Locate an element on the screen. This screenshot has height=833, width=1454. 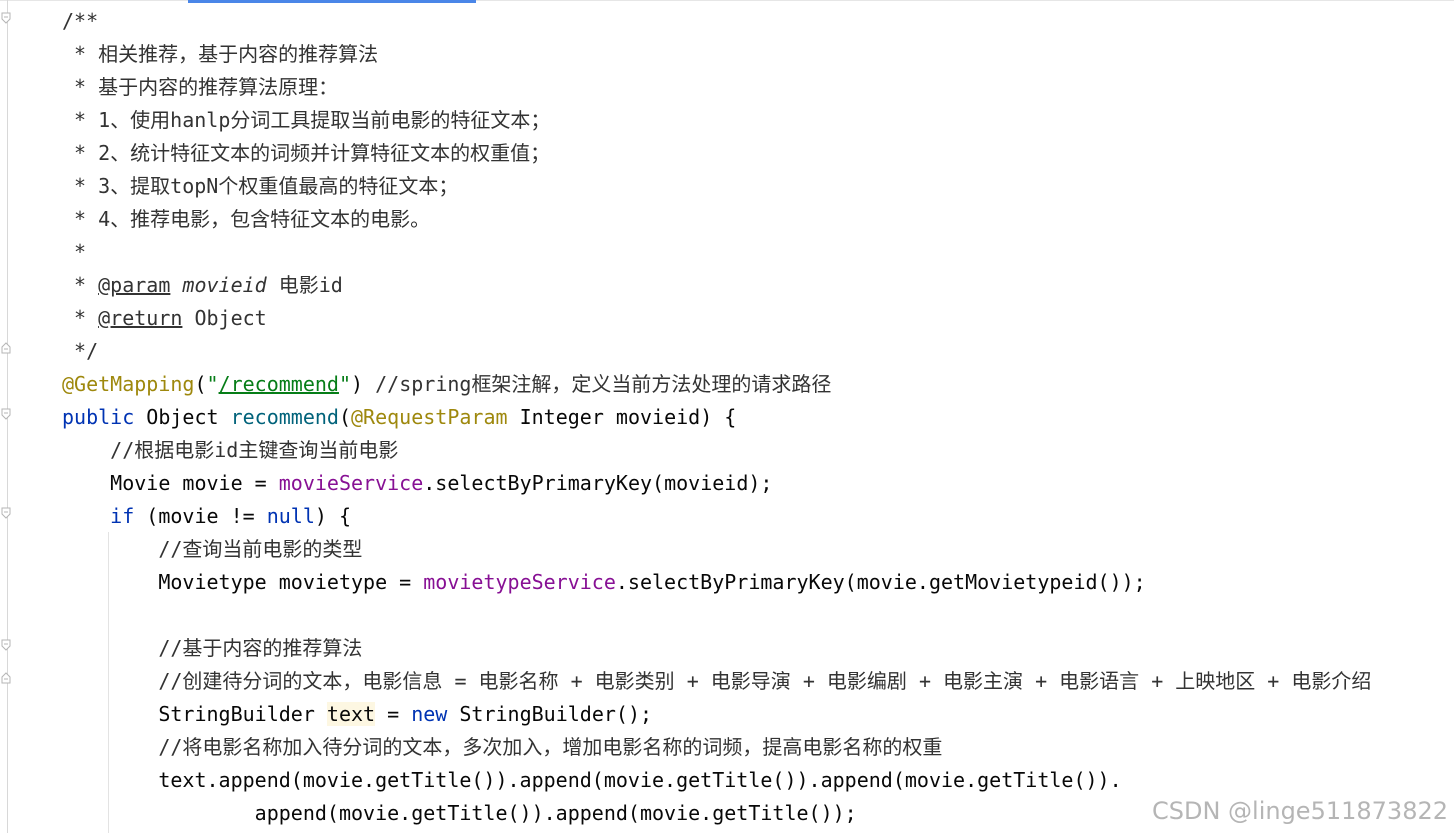
code-text: ) { is located at coordinates (333, 516).